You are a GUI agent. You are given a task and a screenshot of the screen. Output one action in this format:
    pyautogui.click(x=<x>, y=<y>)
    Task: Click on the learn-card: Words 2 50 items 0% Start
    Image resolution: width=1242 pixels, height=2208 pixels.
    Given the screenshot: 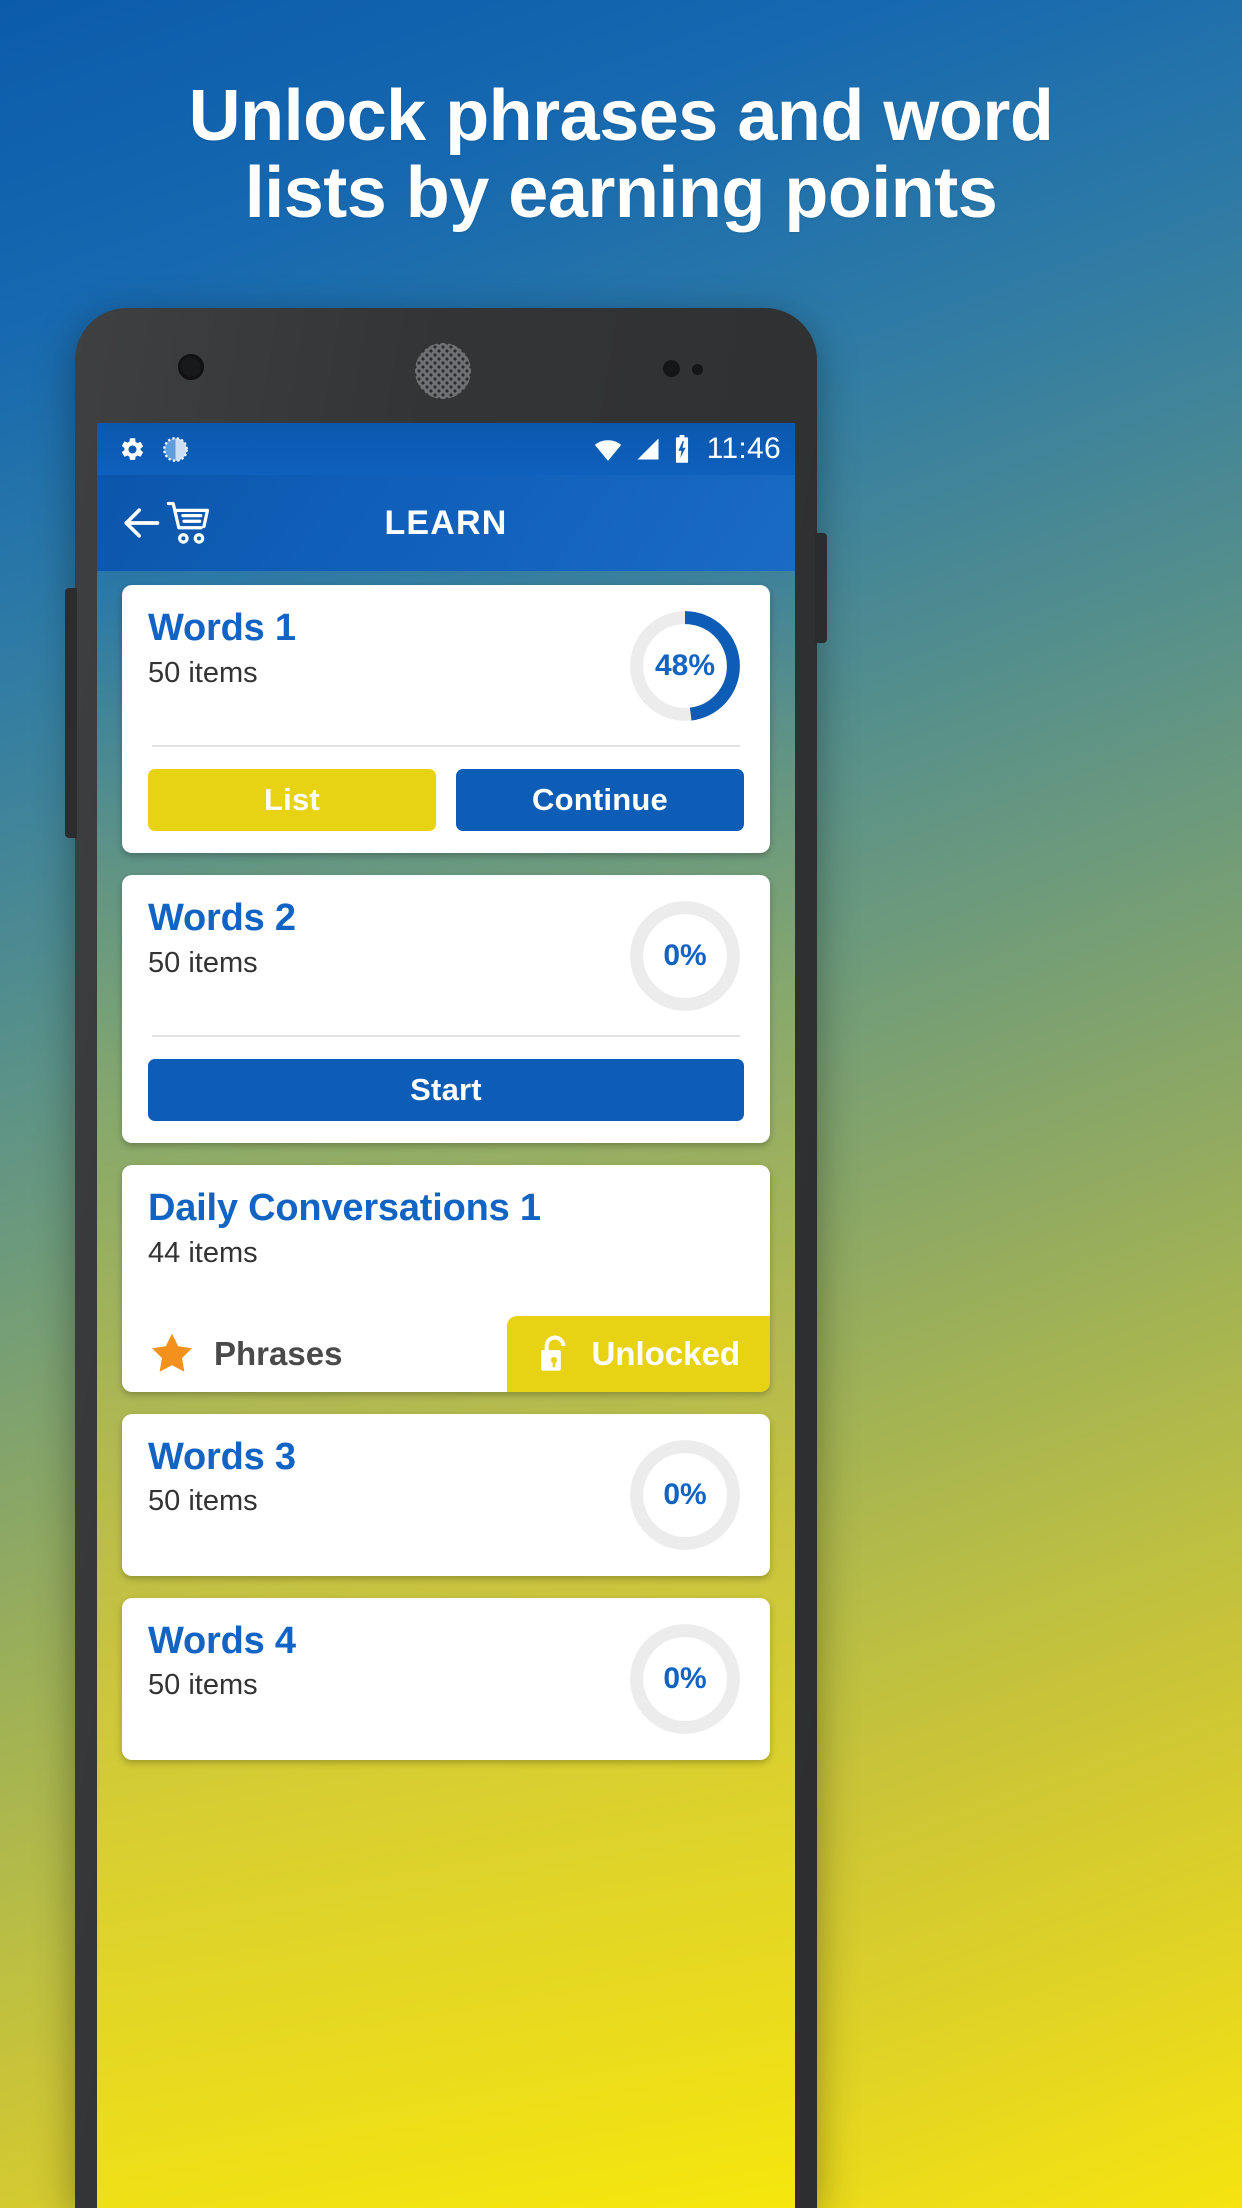 What is the action you would take?
    pyautogui.click(x=446, y=1009)
    